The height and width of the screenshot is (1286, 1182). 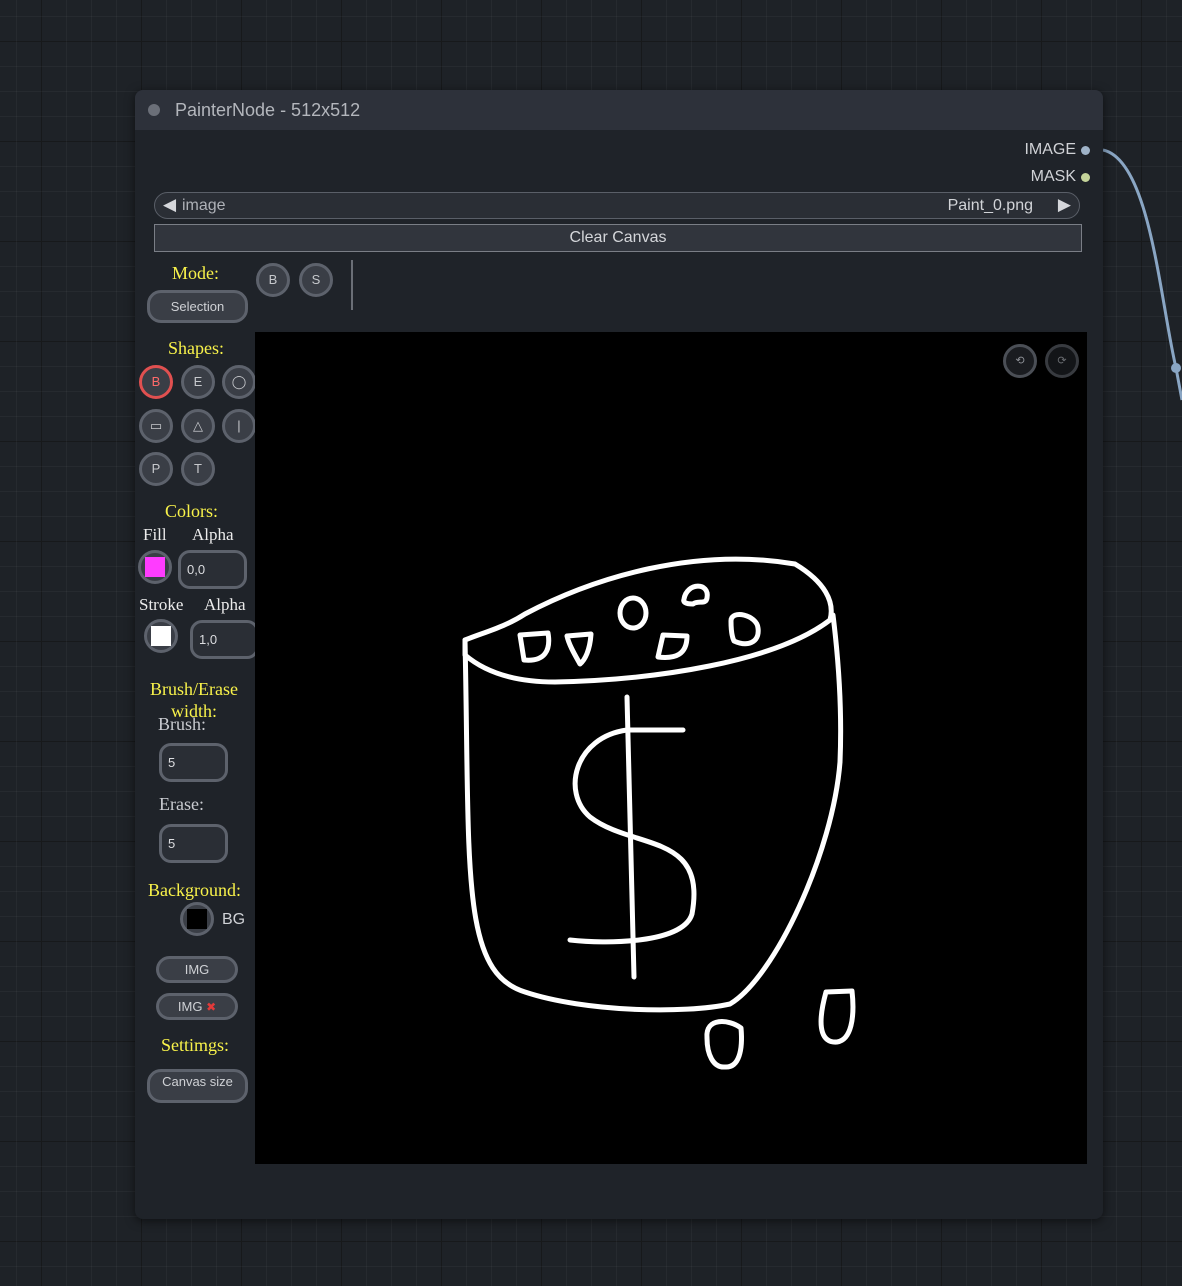 What do you see at coordinates (273, 280) in the screenshot?
I see `brush-mode-button: B` at bounding box center [273, 280].